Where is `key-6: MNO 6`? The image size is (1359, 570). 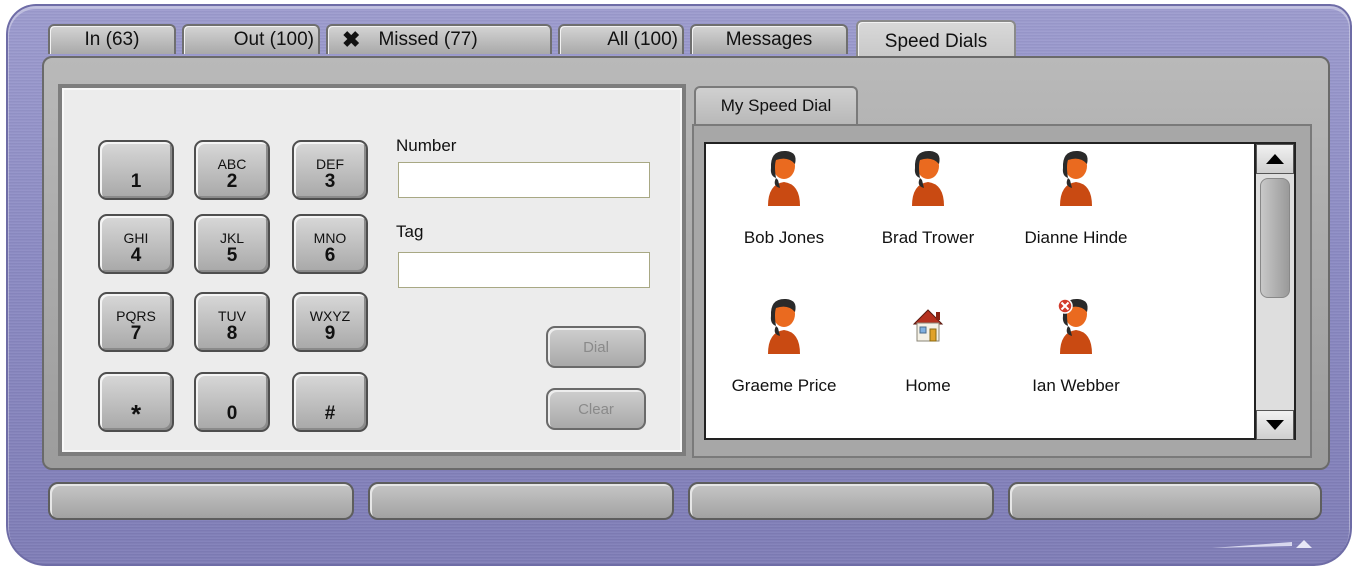 key-6: MNO 6 is located at coordinates (330, 244).